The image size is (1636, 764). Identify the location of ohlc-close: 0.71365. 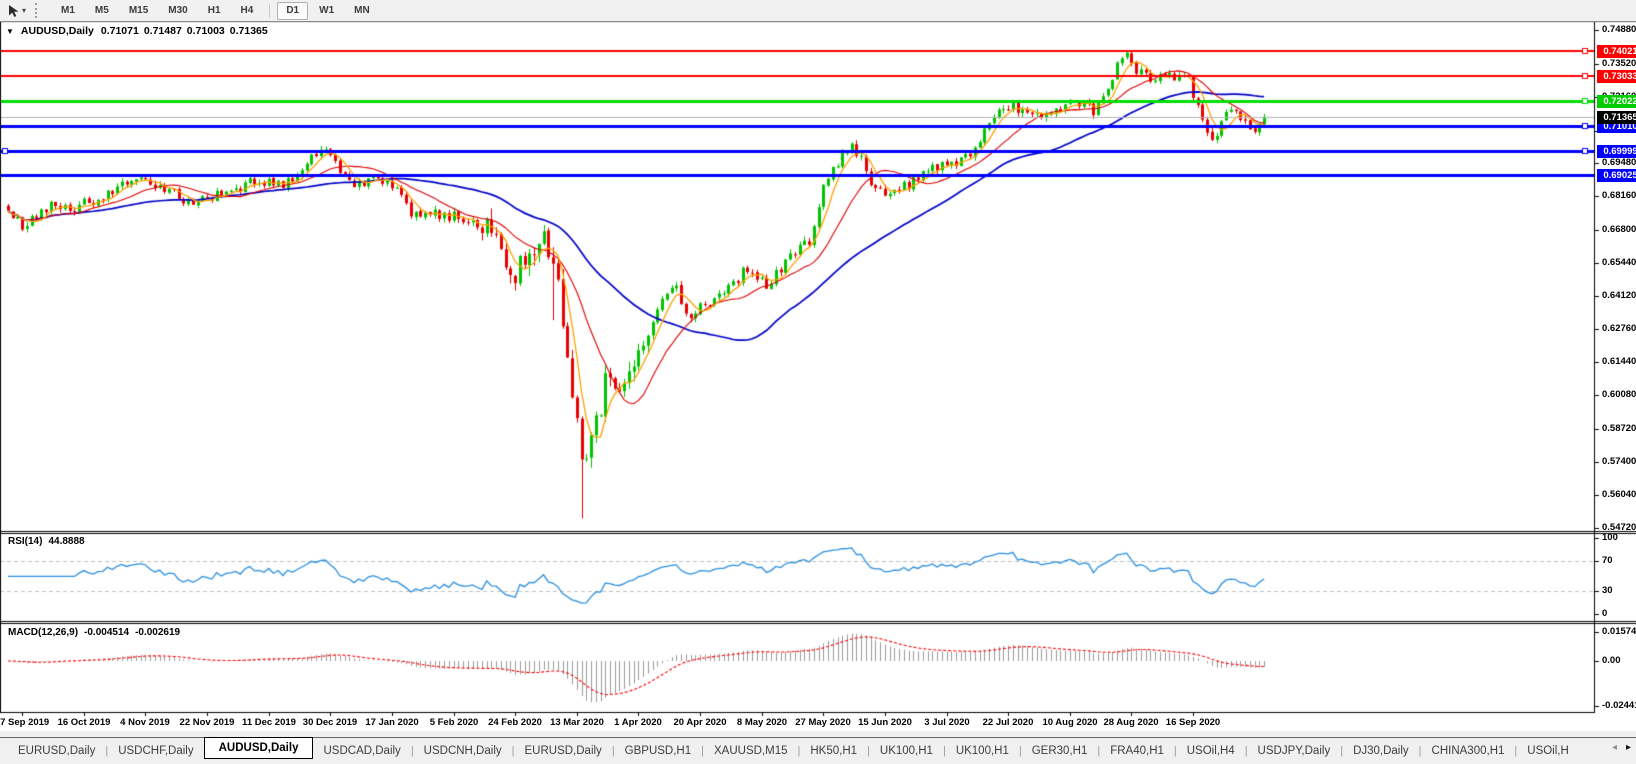
(248, 31).